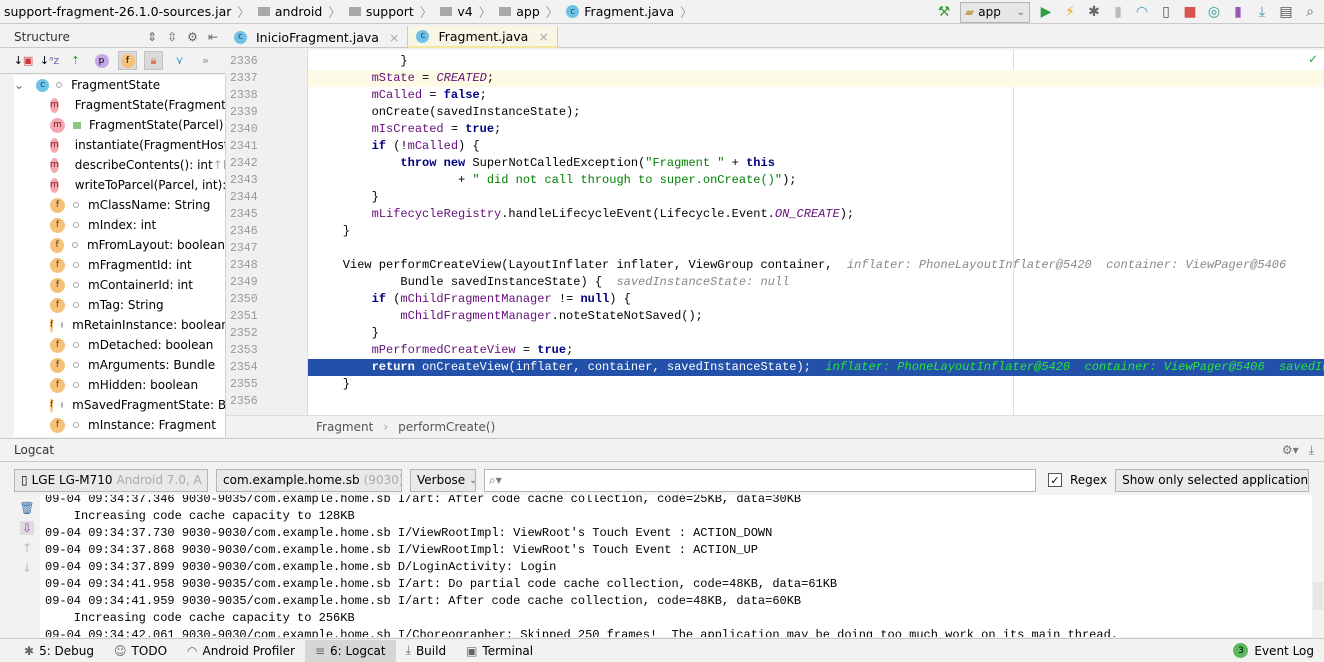 This screenshot has height=662, width=1324. I want to click on expand-arrow-icon: ⌄, so click(19, 85).